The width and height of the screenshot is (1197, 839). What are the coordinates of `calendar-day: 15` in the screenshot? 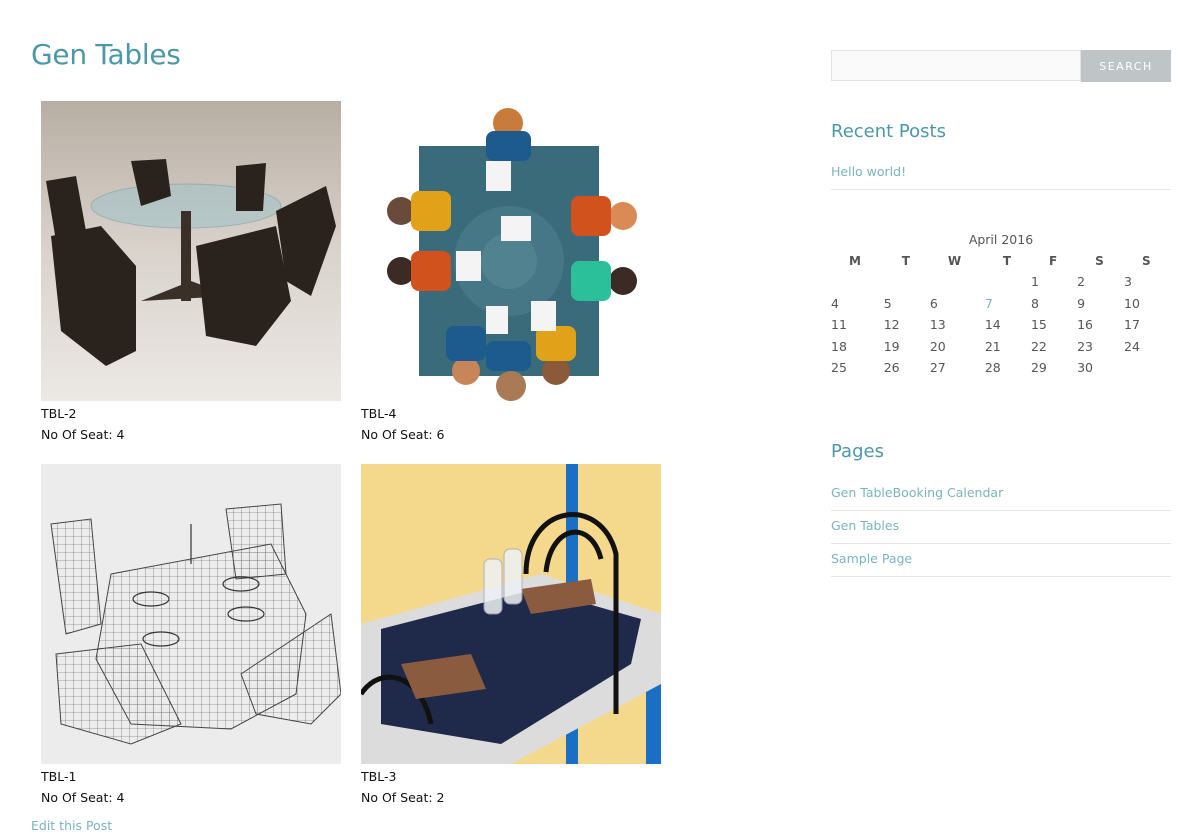 It's located at (1038, 325).